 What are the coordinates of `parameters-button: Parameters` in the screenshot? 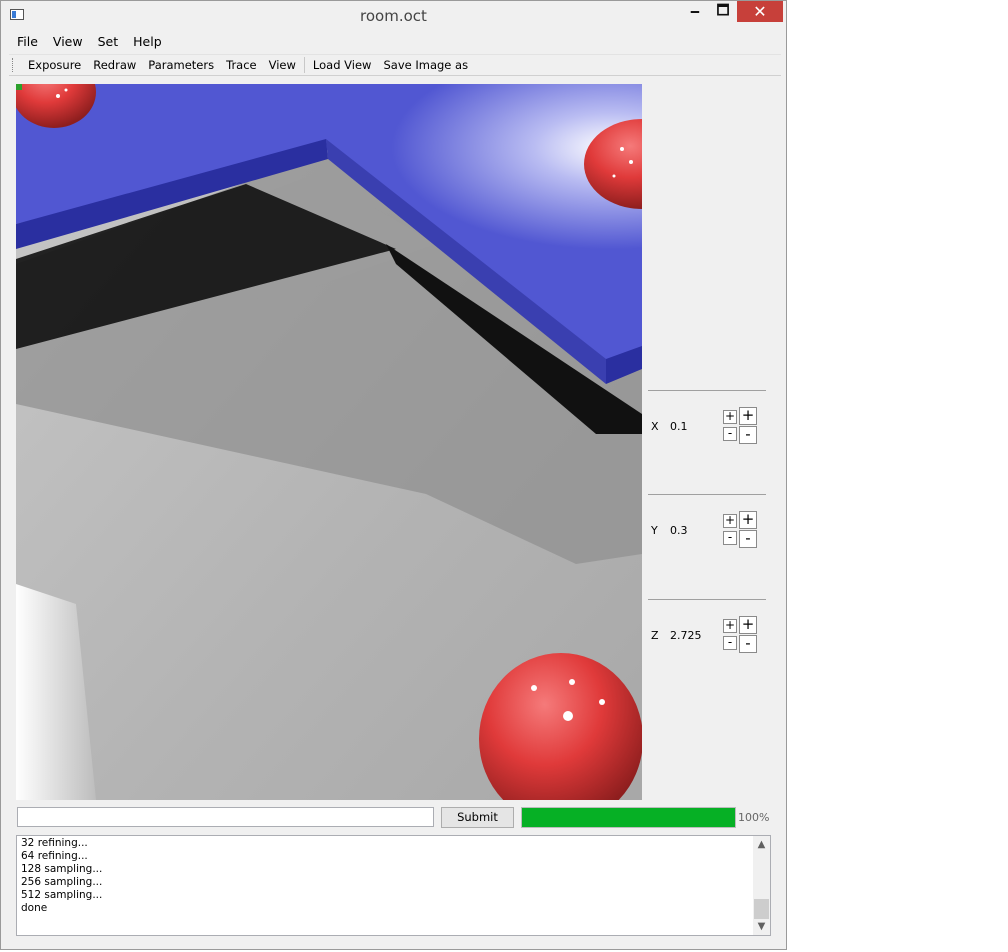 It's located at (181, 65).